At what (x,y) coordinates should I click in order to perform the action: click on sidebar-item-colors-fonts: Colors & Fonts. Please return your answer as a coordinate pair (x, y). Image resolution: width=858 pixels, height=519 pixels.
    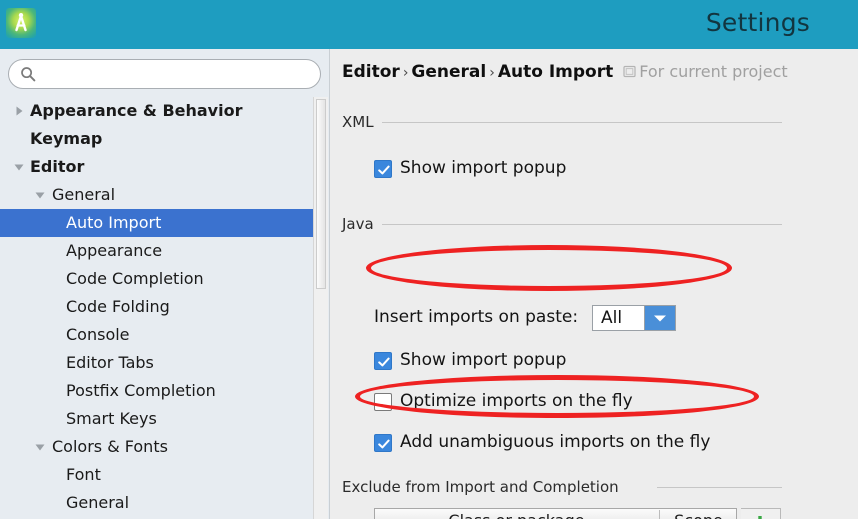
    Looking at the image, I should click on (156, 447).